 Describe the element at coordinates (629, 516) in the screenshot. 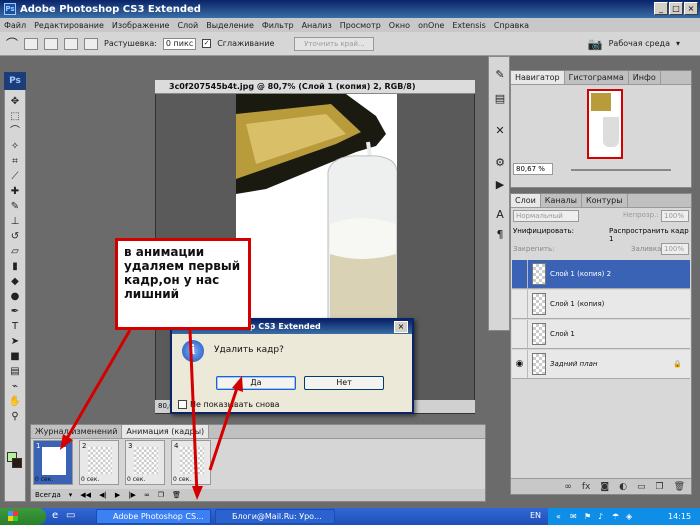

I see `tray-shield-icon: ◈` at that location.